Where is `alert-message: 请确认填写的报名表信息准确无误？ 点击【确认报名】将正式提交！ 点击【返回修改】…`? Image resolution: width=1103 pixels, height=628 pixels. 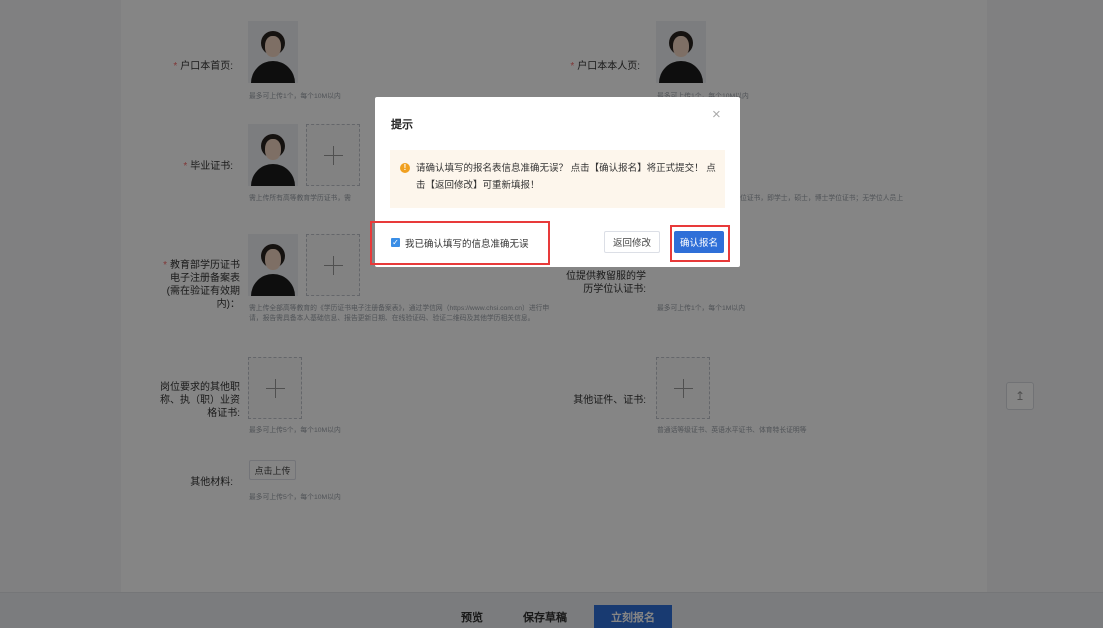
alert-message: 请确认填写的报名表信息准确无误？ 点击【确认报名】将正式提交！ 点击【返回修改】… is located at coordinates (566, 177).